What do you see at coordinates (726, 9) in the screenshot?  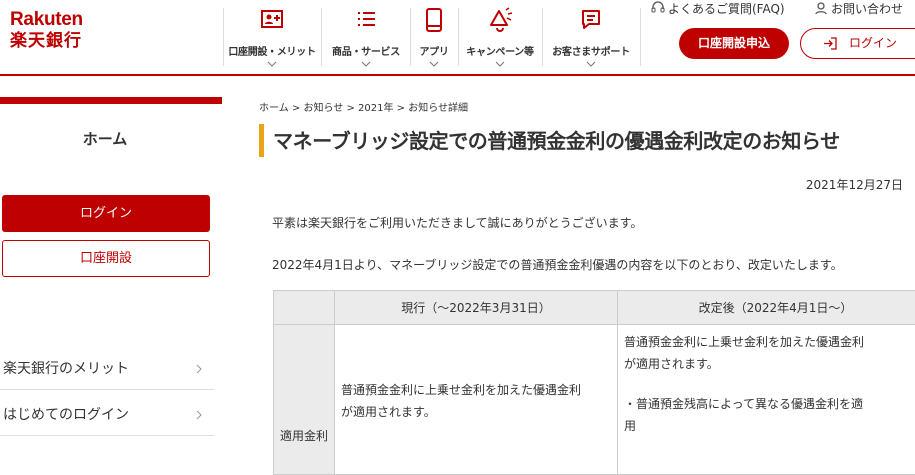 I see `faq-label: よくあるご質問(FAQ)` at bounding box center [726, 9].